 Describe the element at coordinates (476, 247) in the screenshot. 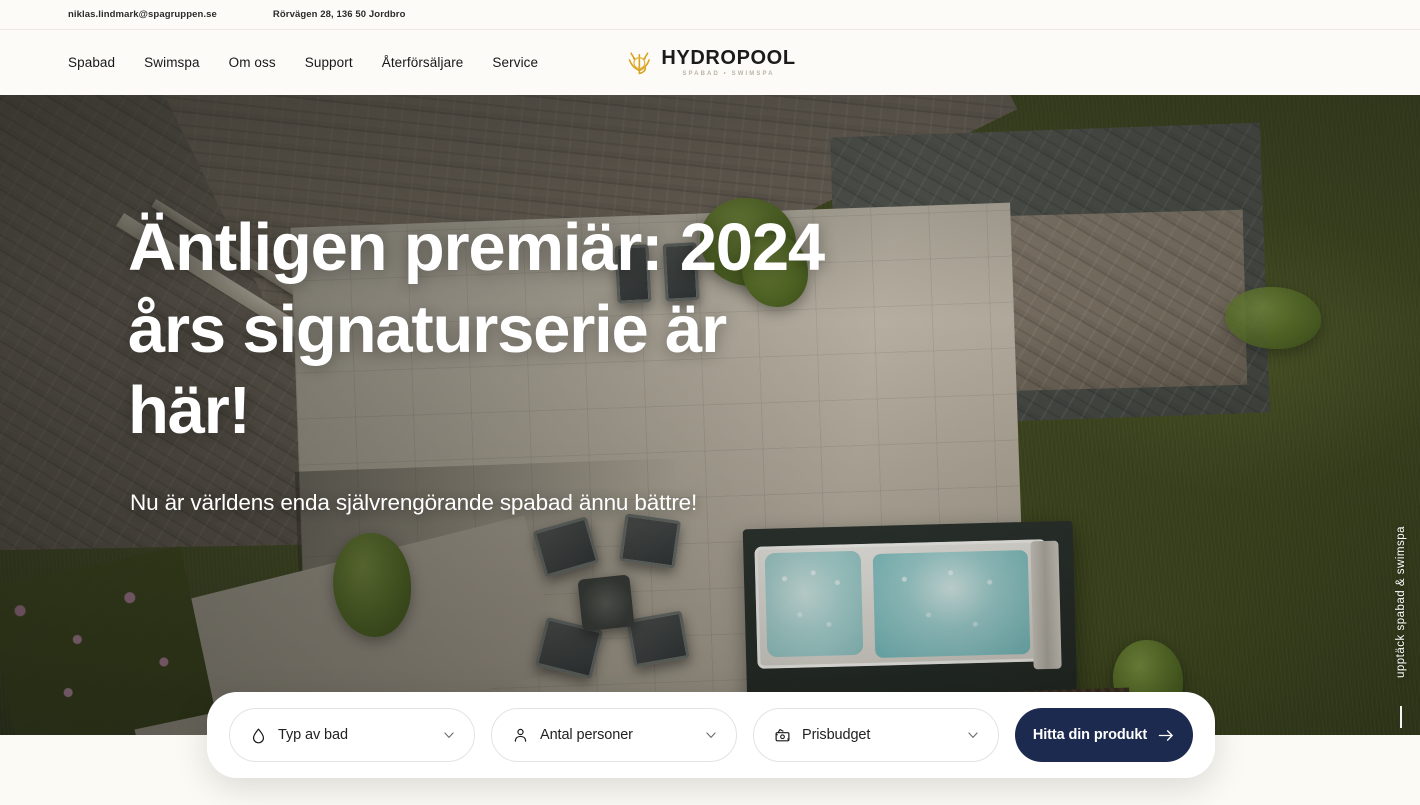

I see `hero-title-line1: Äntligen premiär: 2024` at that location.